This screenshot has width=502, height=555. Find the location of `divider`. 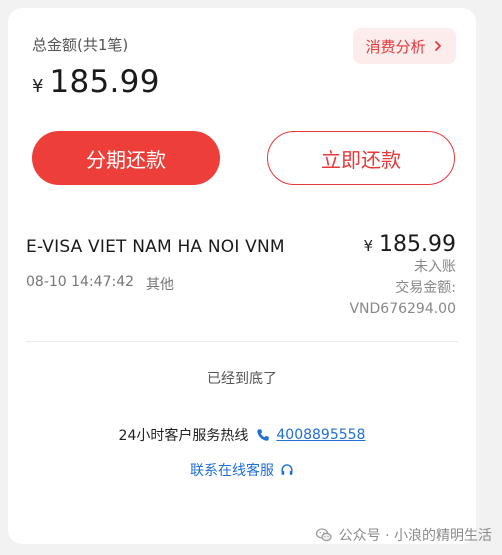

divider is located at coordinates (242, 341).